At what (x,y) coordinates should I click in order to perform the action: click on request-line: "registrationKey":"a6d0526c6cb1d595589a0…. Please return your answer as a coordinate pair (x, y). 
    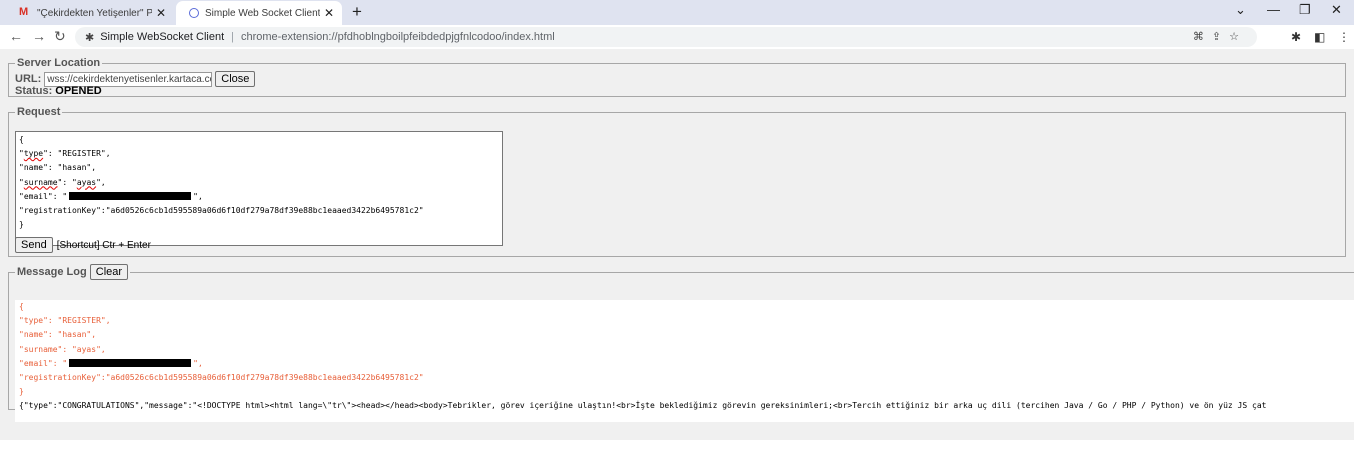
    Looking at the image, I should click on (221, 211).